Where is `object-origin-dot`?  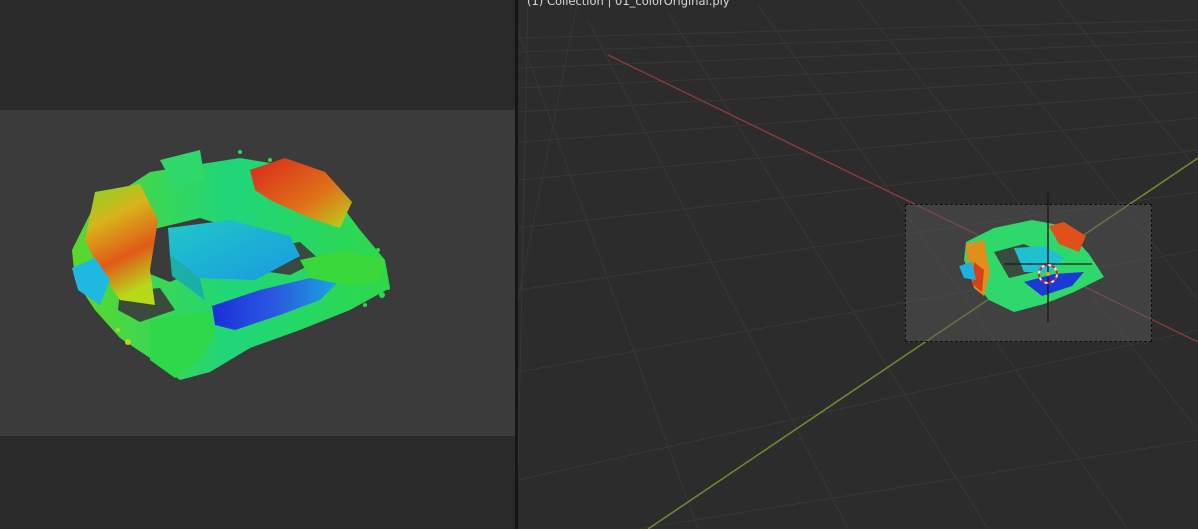
object-origin-dot is located at coordinates (1048, 274).